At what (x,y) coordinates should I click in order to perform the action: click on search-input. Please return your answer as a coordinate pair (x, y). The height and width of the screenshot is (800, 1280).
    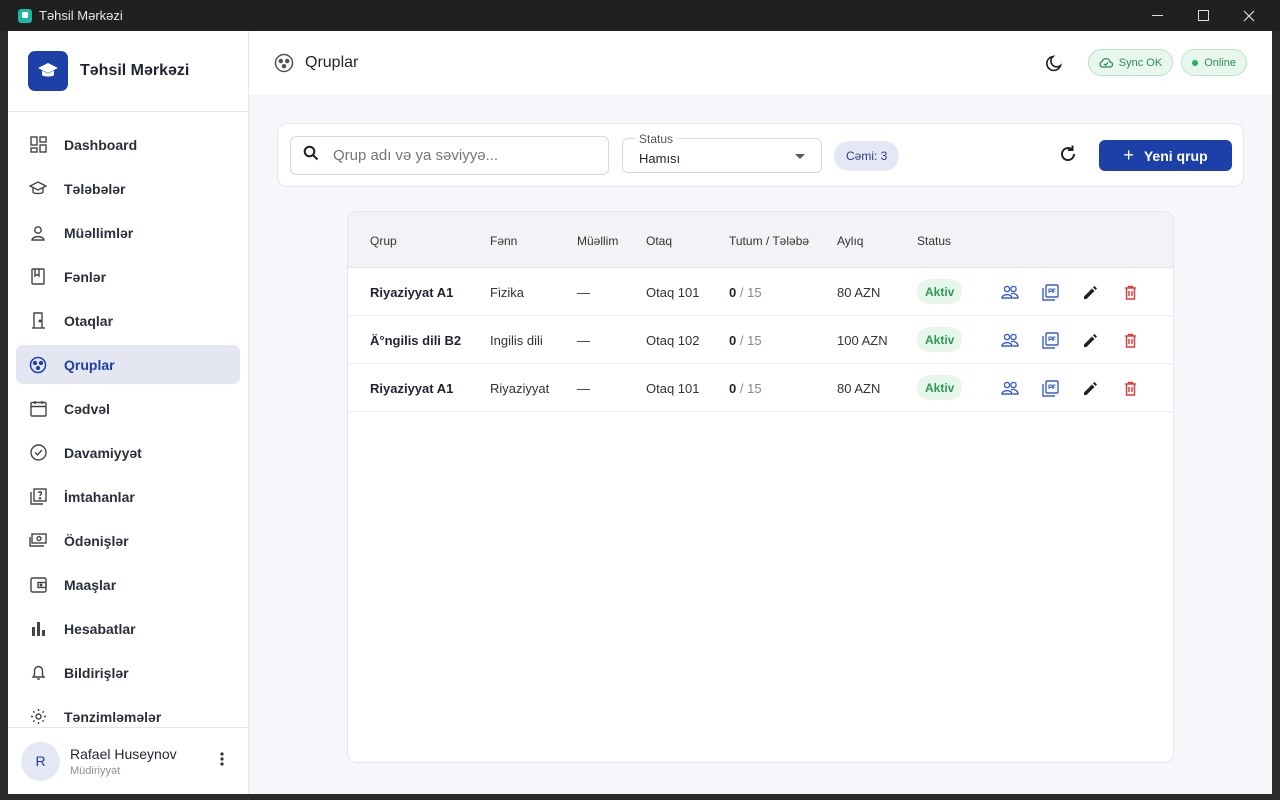
    Looking at the image, I should click on (458, 155).